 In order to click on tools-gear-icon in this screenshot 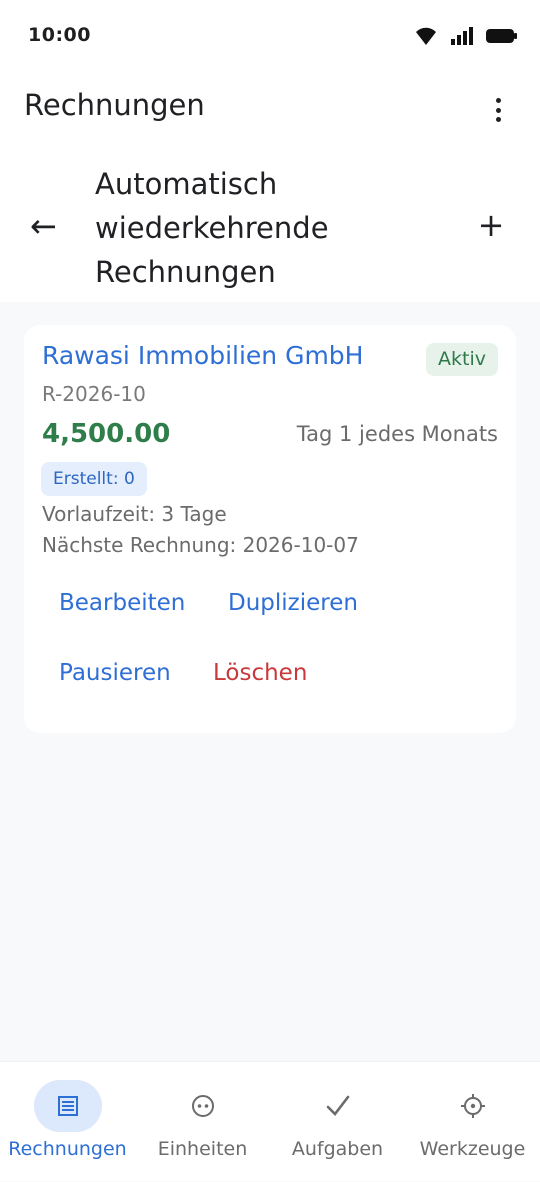, I will do `click(472, 1106)`.